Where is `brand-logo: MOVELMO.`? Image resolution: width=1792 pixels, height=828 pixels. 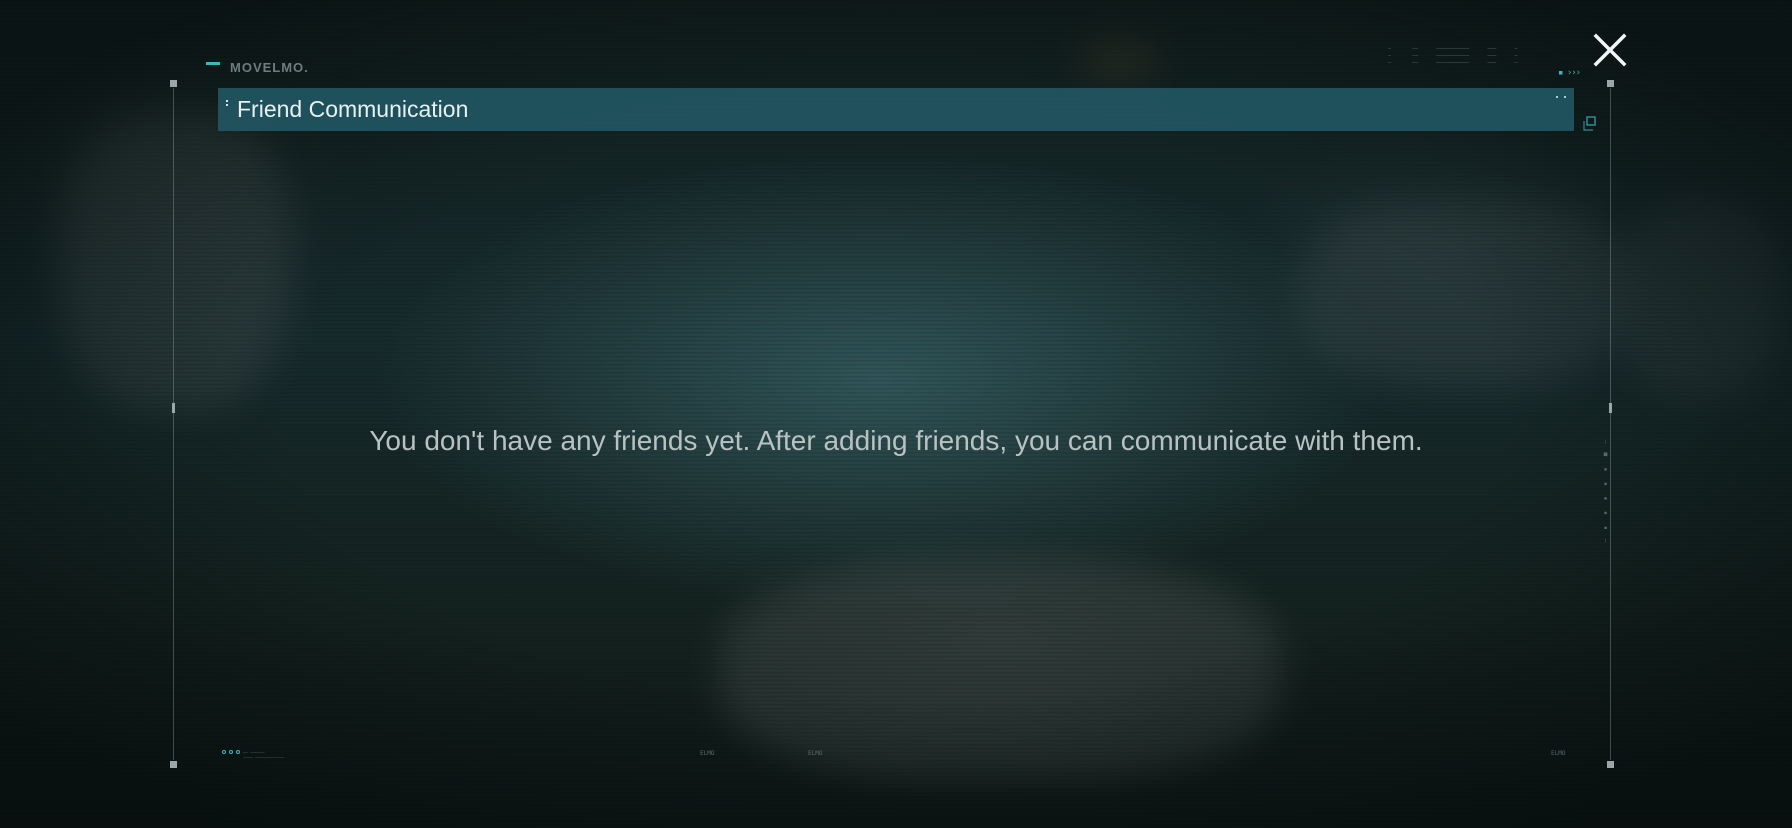 brand-logo: MOVELMO. is located at coordinates (257, 67).